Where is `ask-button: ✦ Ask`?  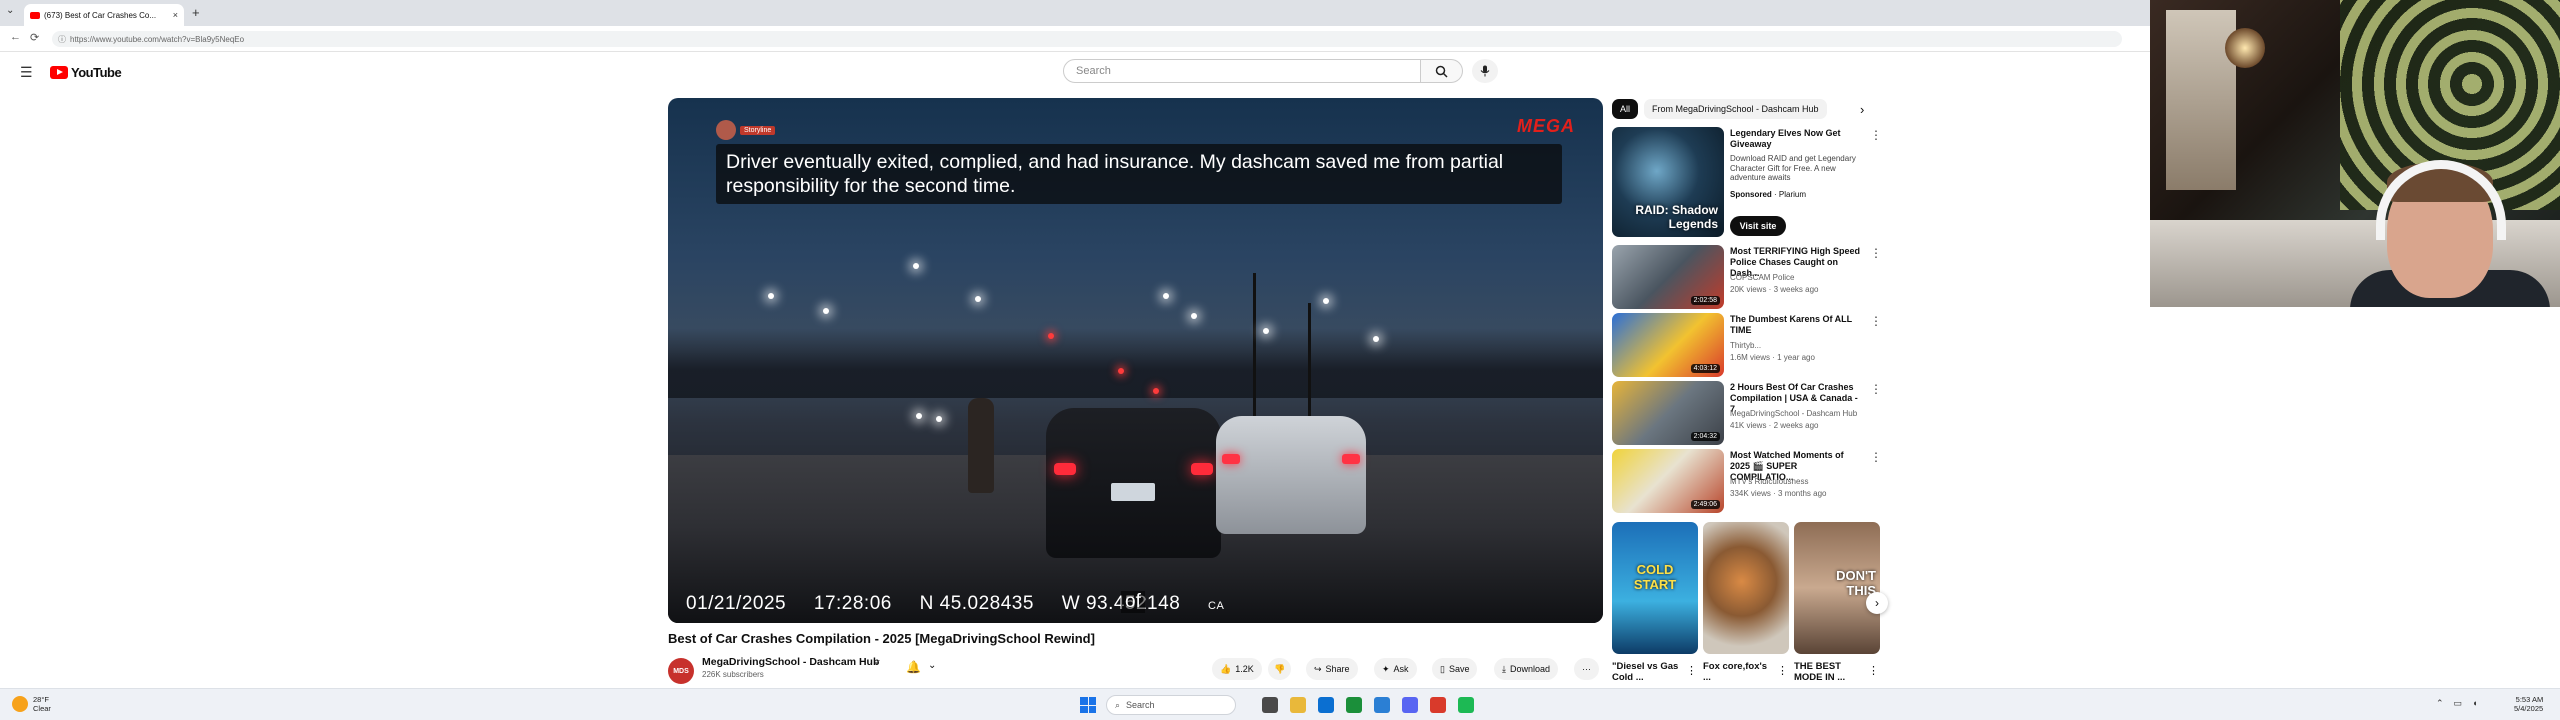
ask-button: ✦ Ask is located at coordinates (1395, 669).